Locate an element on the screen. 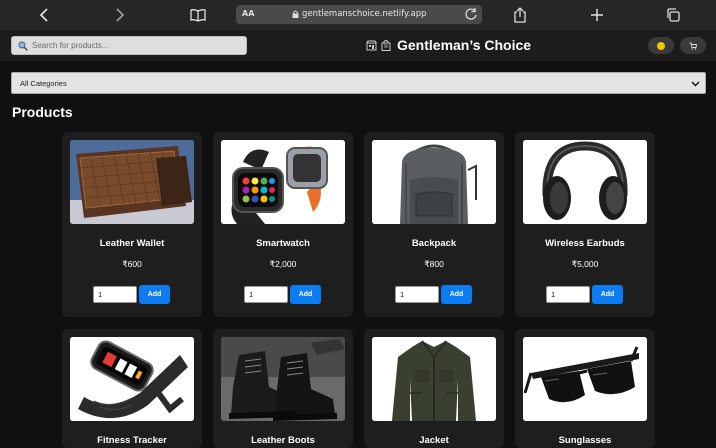 The width and height of the screenshot is (716, 448). theme-toggle-button is located at coordinates (661, 45).